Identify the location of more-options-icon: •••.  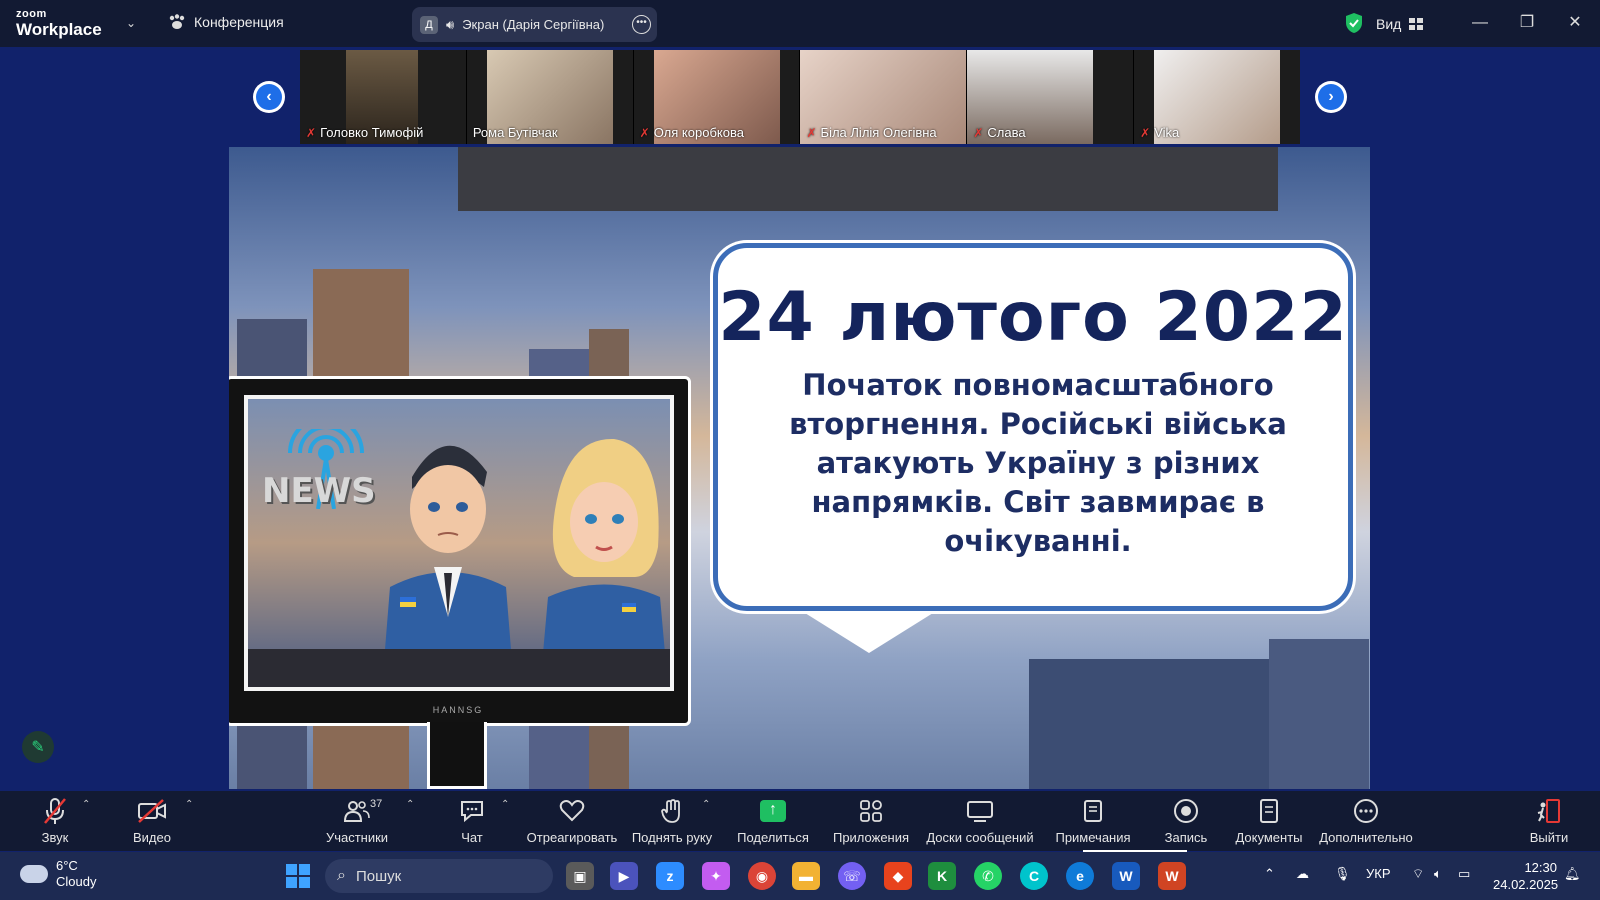
(641, 24).